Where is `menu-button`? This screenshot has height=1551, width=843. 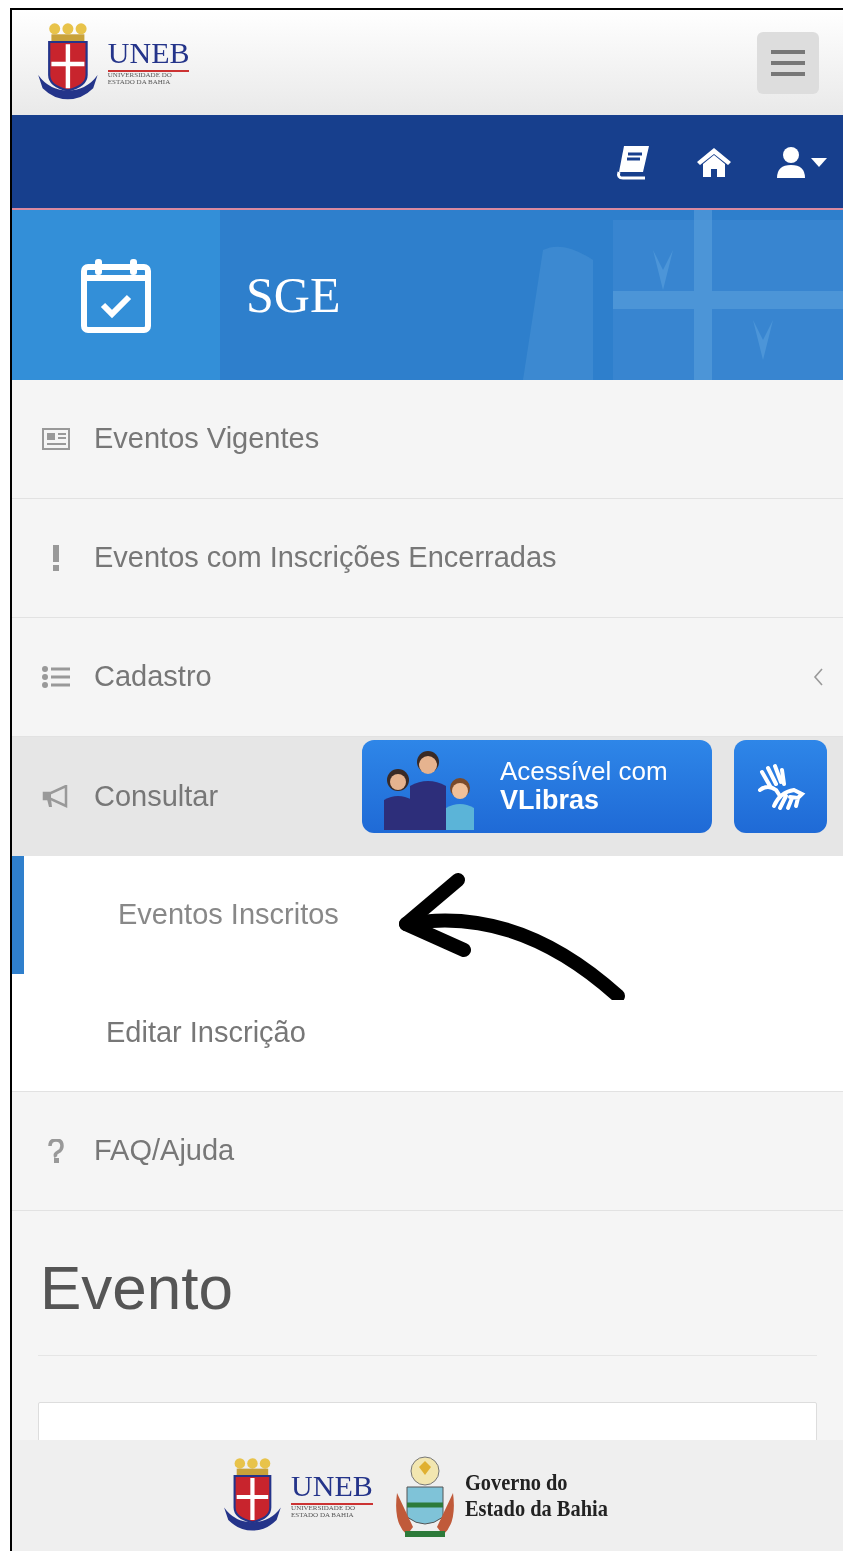
menu-button is located at coordinates (788, 62).